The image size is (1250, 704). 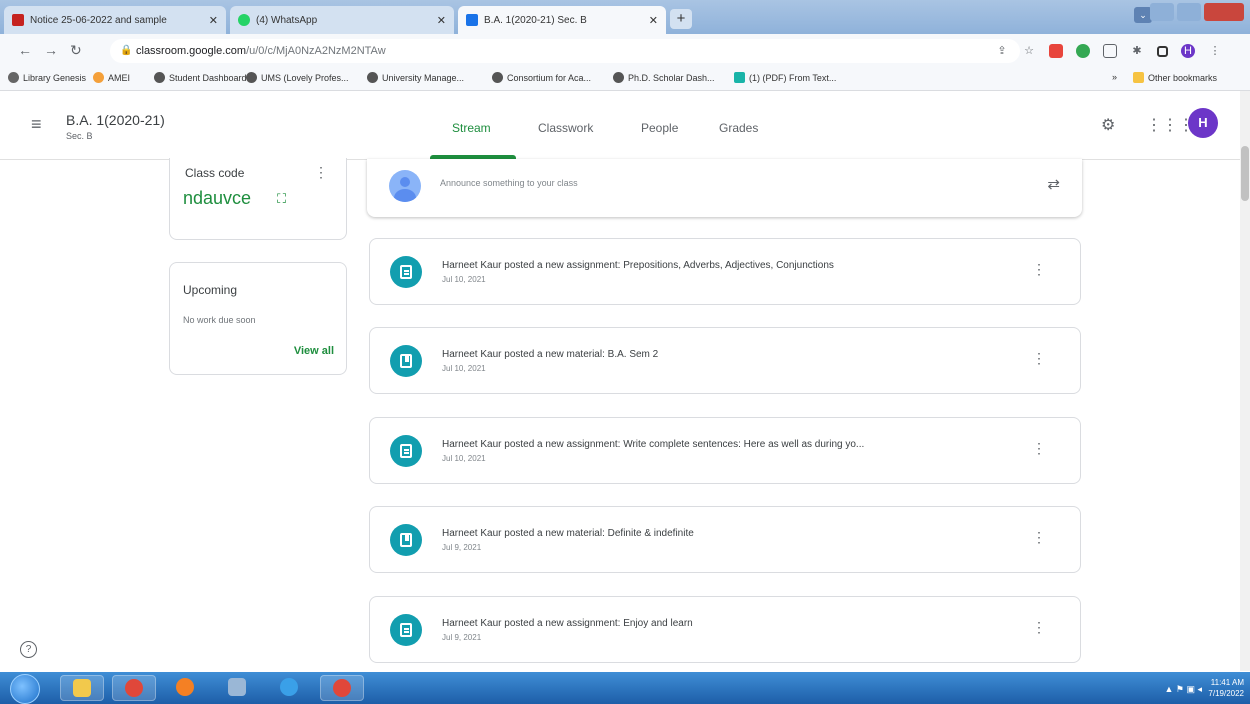 What do you see at coordinates (565, 128) in the screenshot?
I see `tab-classwork: Classwork` at bounding box center [565, 128].